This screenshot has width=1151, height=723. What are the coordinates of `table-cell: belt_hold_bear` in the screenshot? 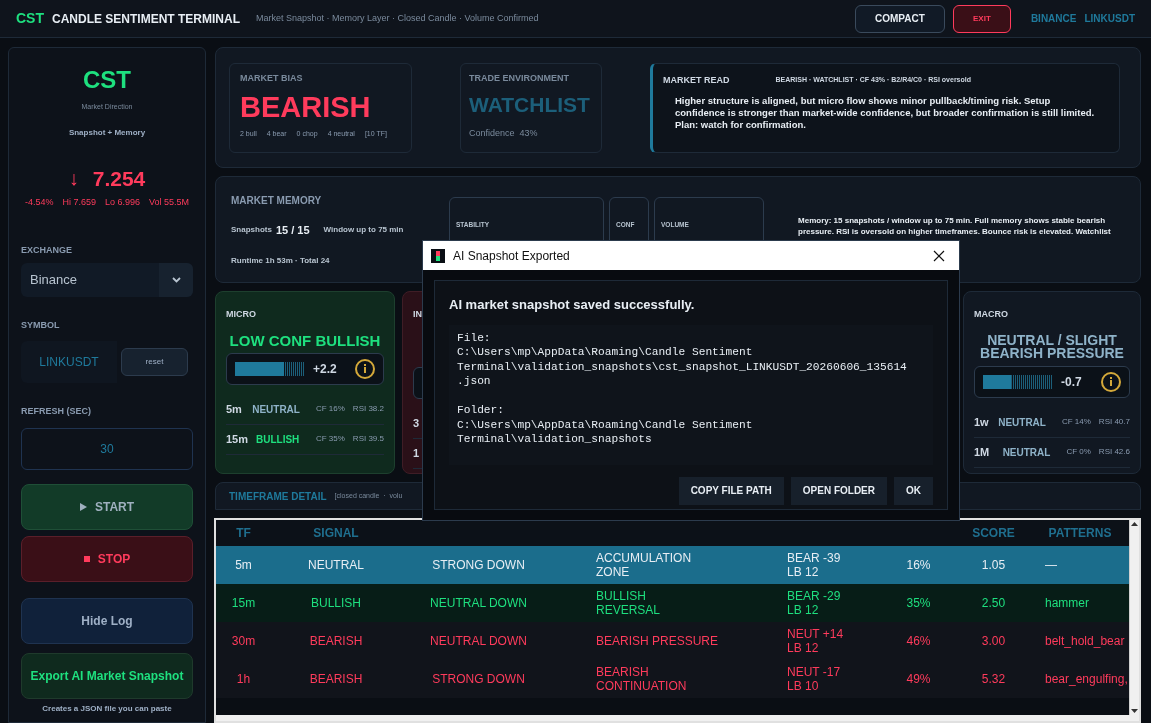 It's located at (1085, 641).